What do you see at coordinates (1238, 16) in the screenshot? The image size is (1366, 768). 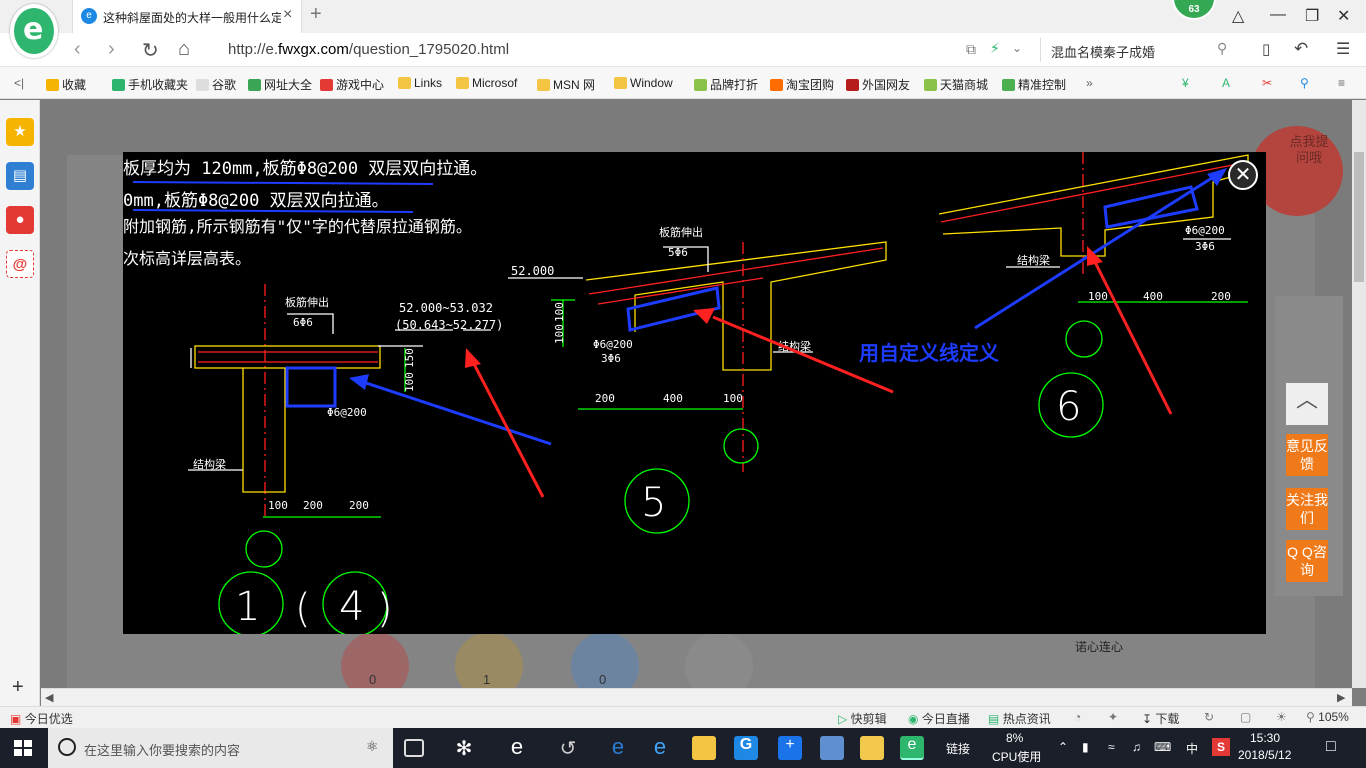 I see `shirt-icon: △` at bounding box center [1238, 16].